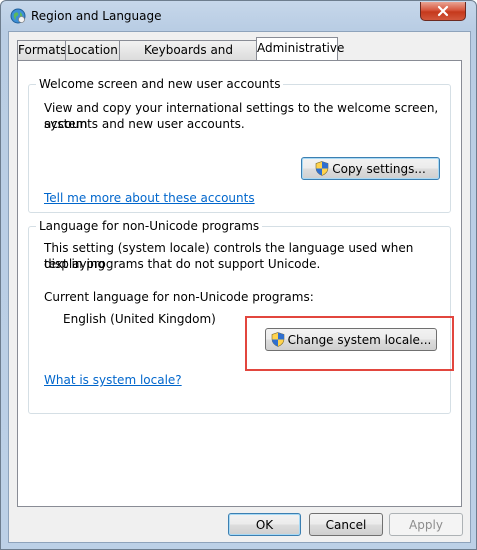  Describe the element at coordinates (92, 50) in the screenshot. I see `tab-location: Location` at that location.